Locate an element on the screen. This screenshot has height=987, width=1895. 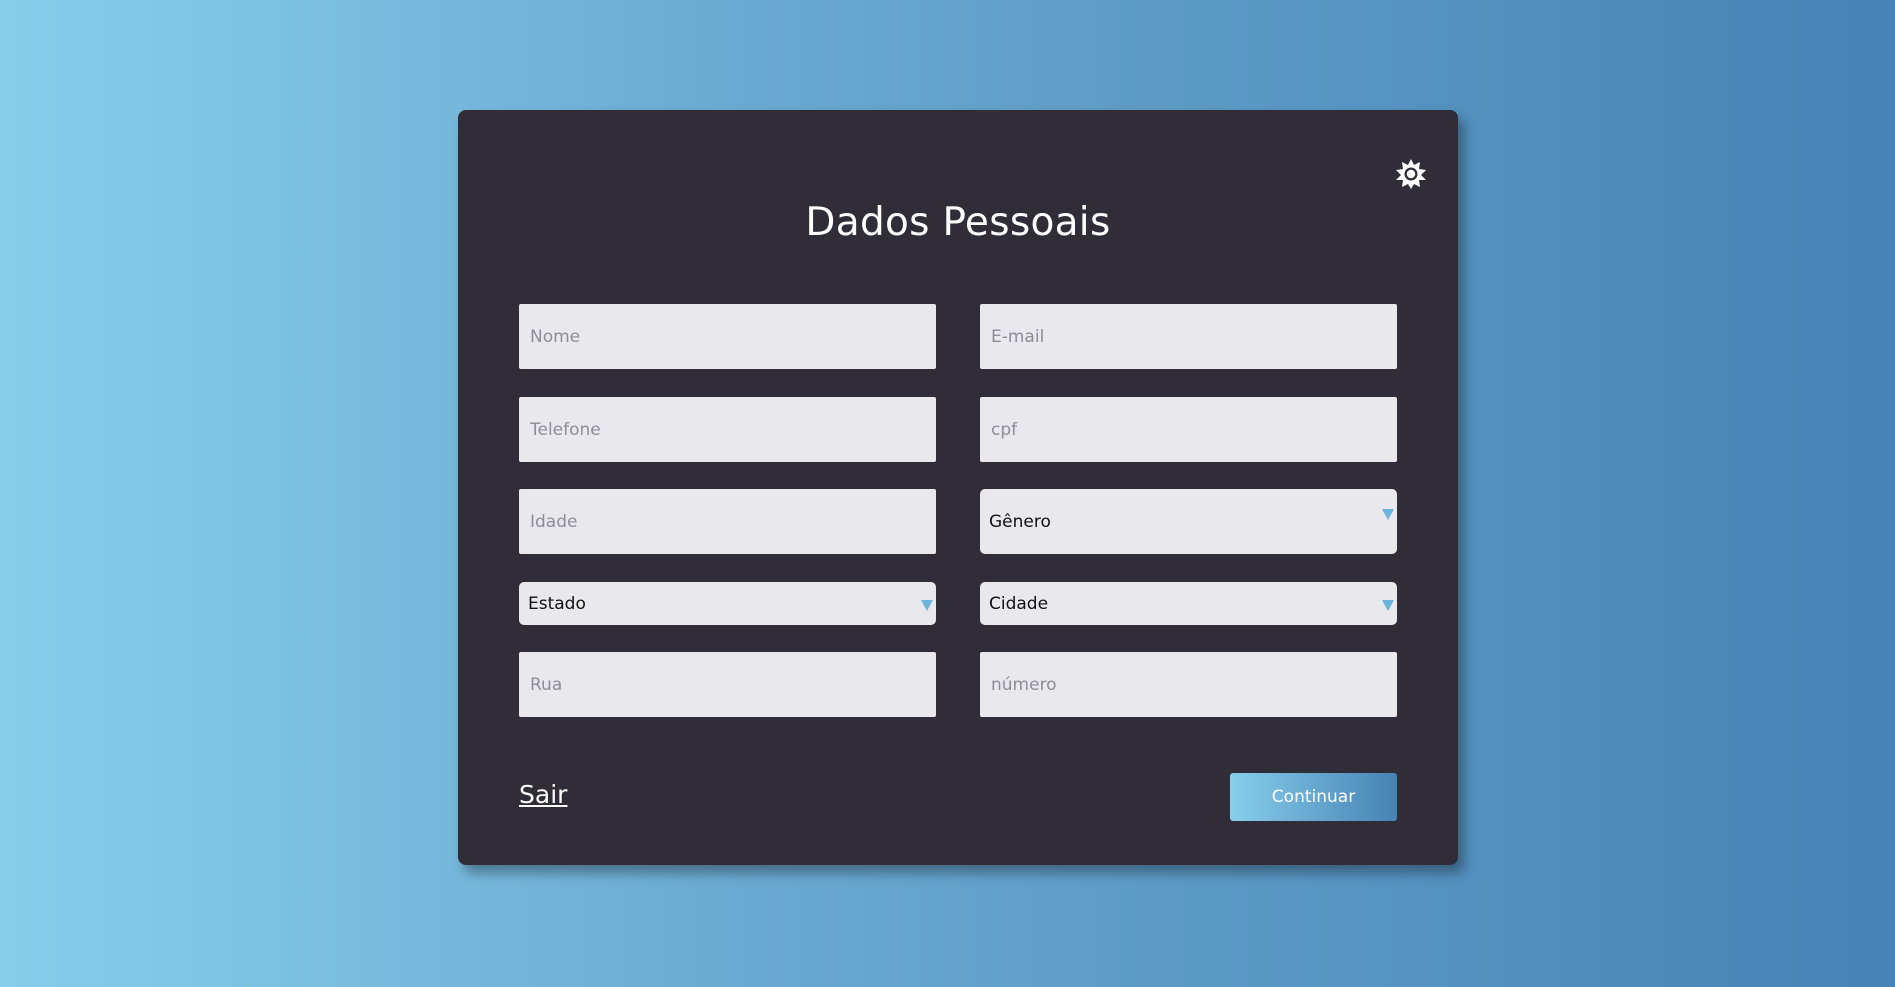
theme-toggle-button is located at coordinates (1411, 174).